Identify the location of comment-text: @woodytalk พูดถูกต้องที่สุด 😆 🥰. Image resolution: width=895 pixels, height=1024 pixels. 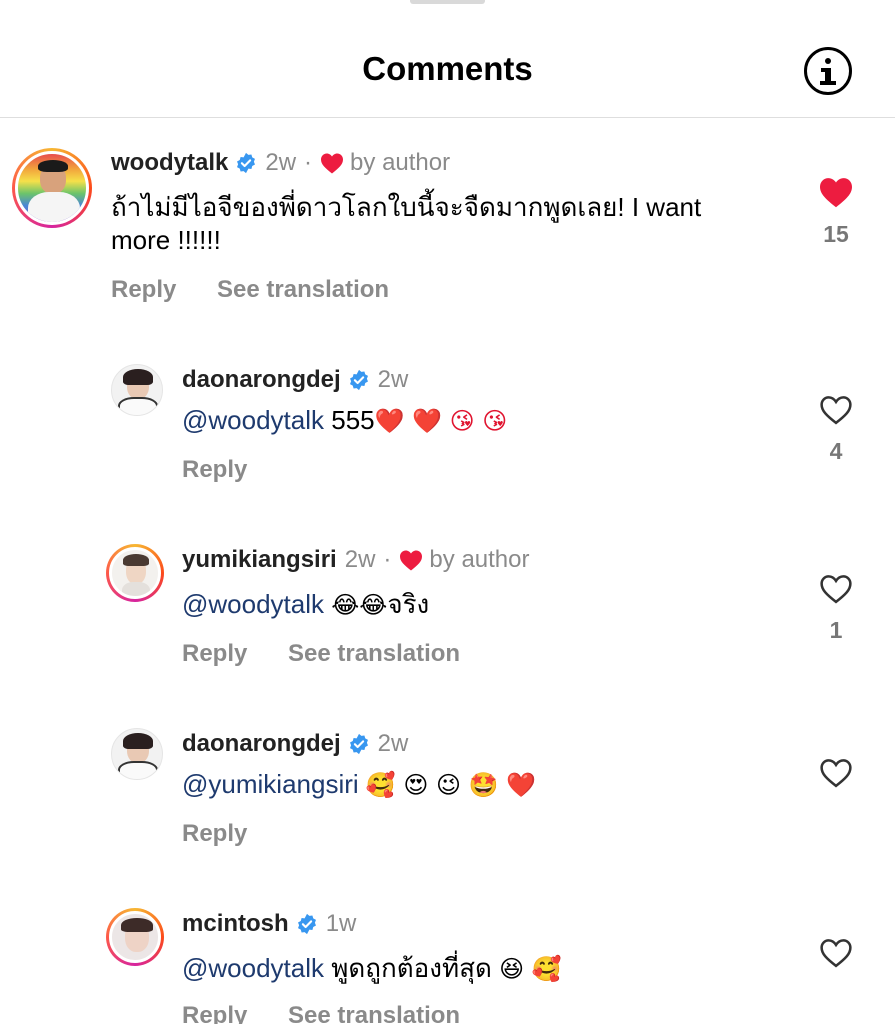
(372, 969).